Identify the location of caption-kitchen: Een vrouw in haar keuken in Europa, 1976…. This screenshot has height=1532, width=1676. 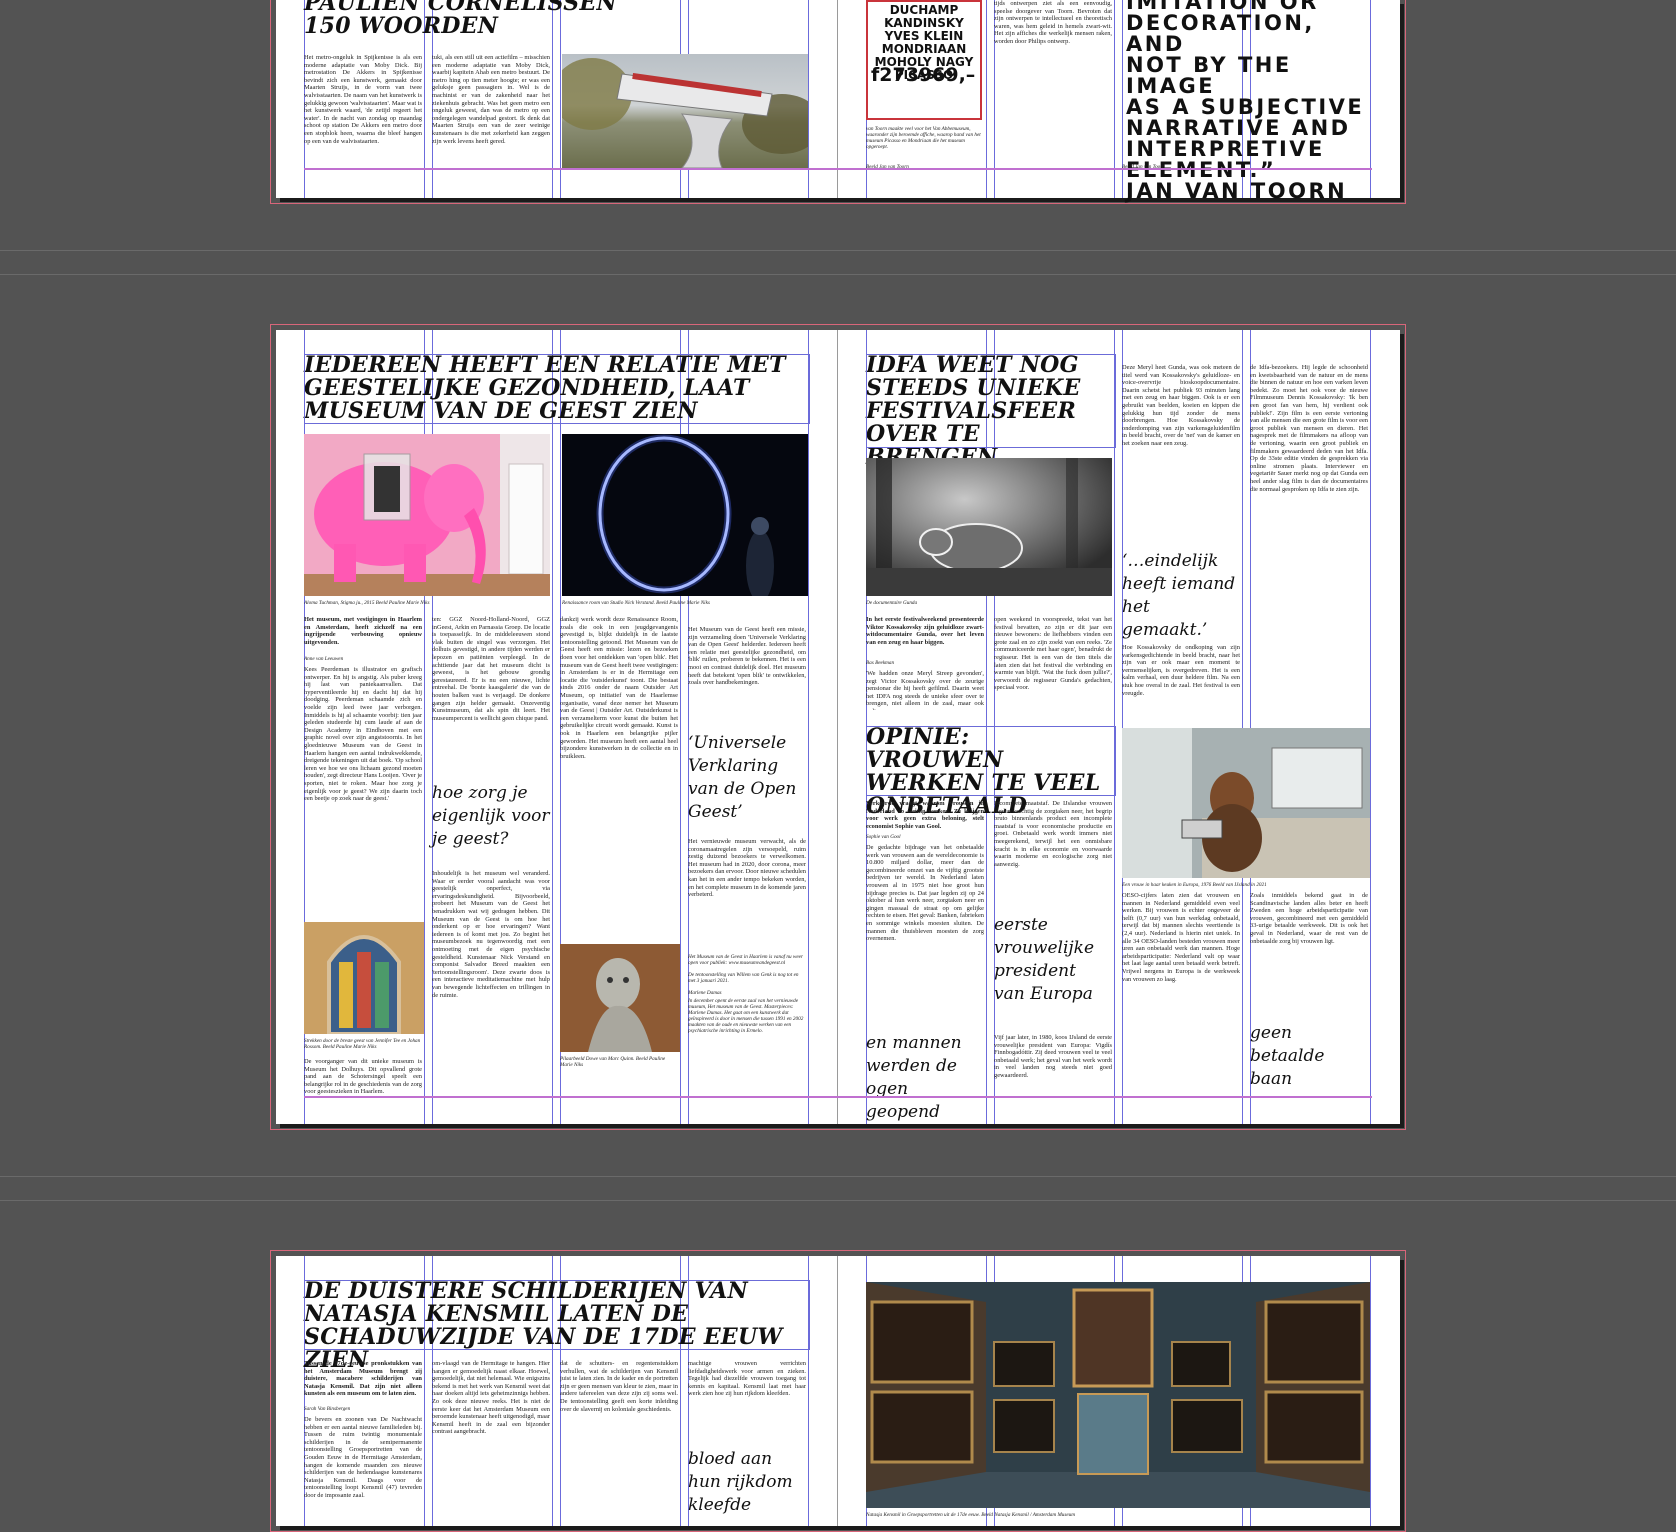
(1245, 885).